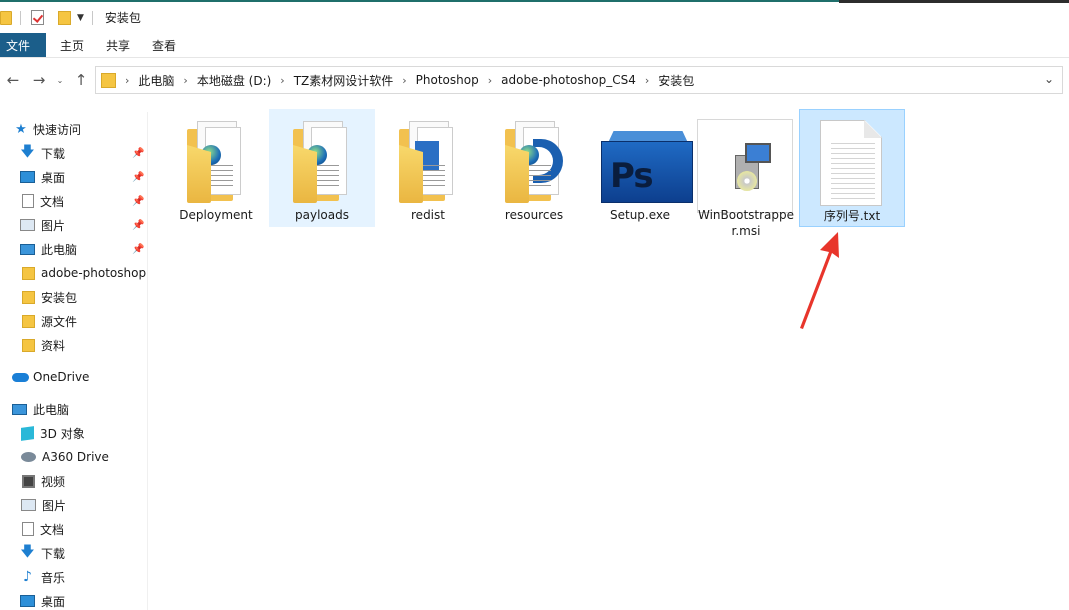 Image resolution: width=1069 pixels, height=610 pixels. What do you see at coordinates (57, 129) in the screenshot?
I see `sidebar-item-label: 快速访问` at bounding box center [57, 129].